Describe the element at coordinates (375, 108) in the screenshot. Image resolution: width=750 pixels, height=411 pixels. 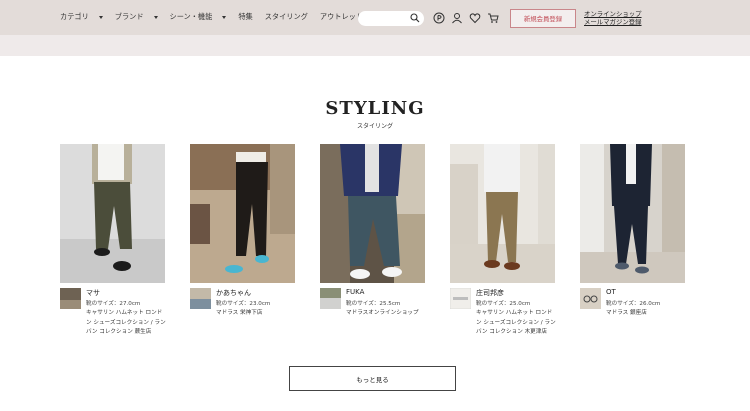
I see `section-title: STYLING` at that location.